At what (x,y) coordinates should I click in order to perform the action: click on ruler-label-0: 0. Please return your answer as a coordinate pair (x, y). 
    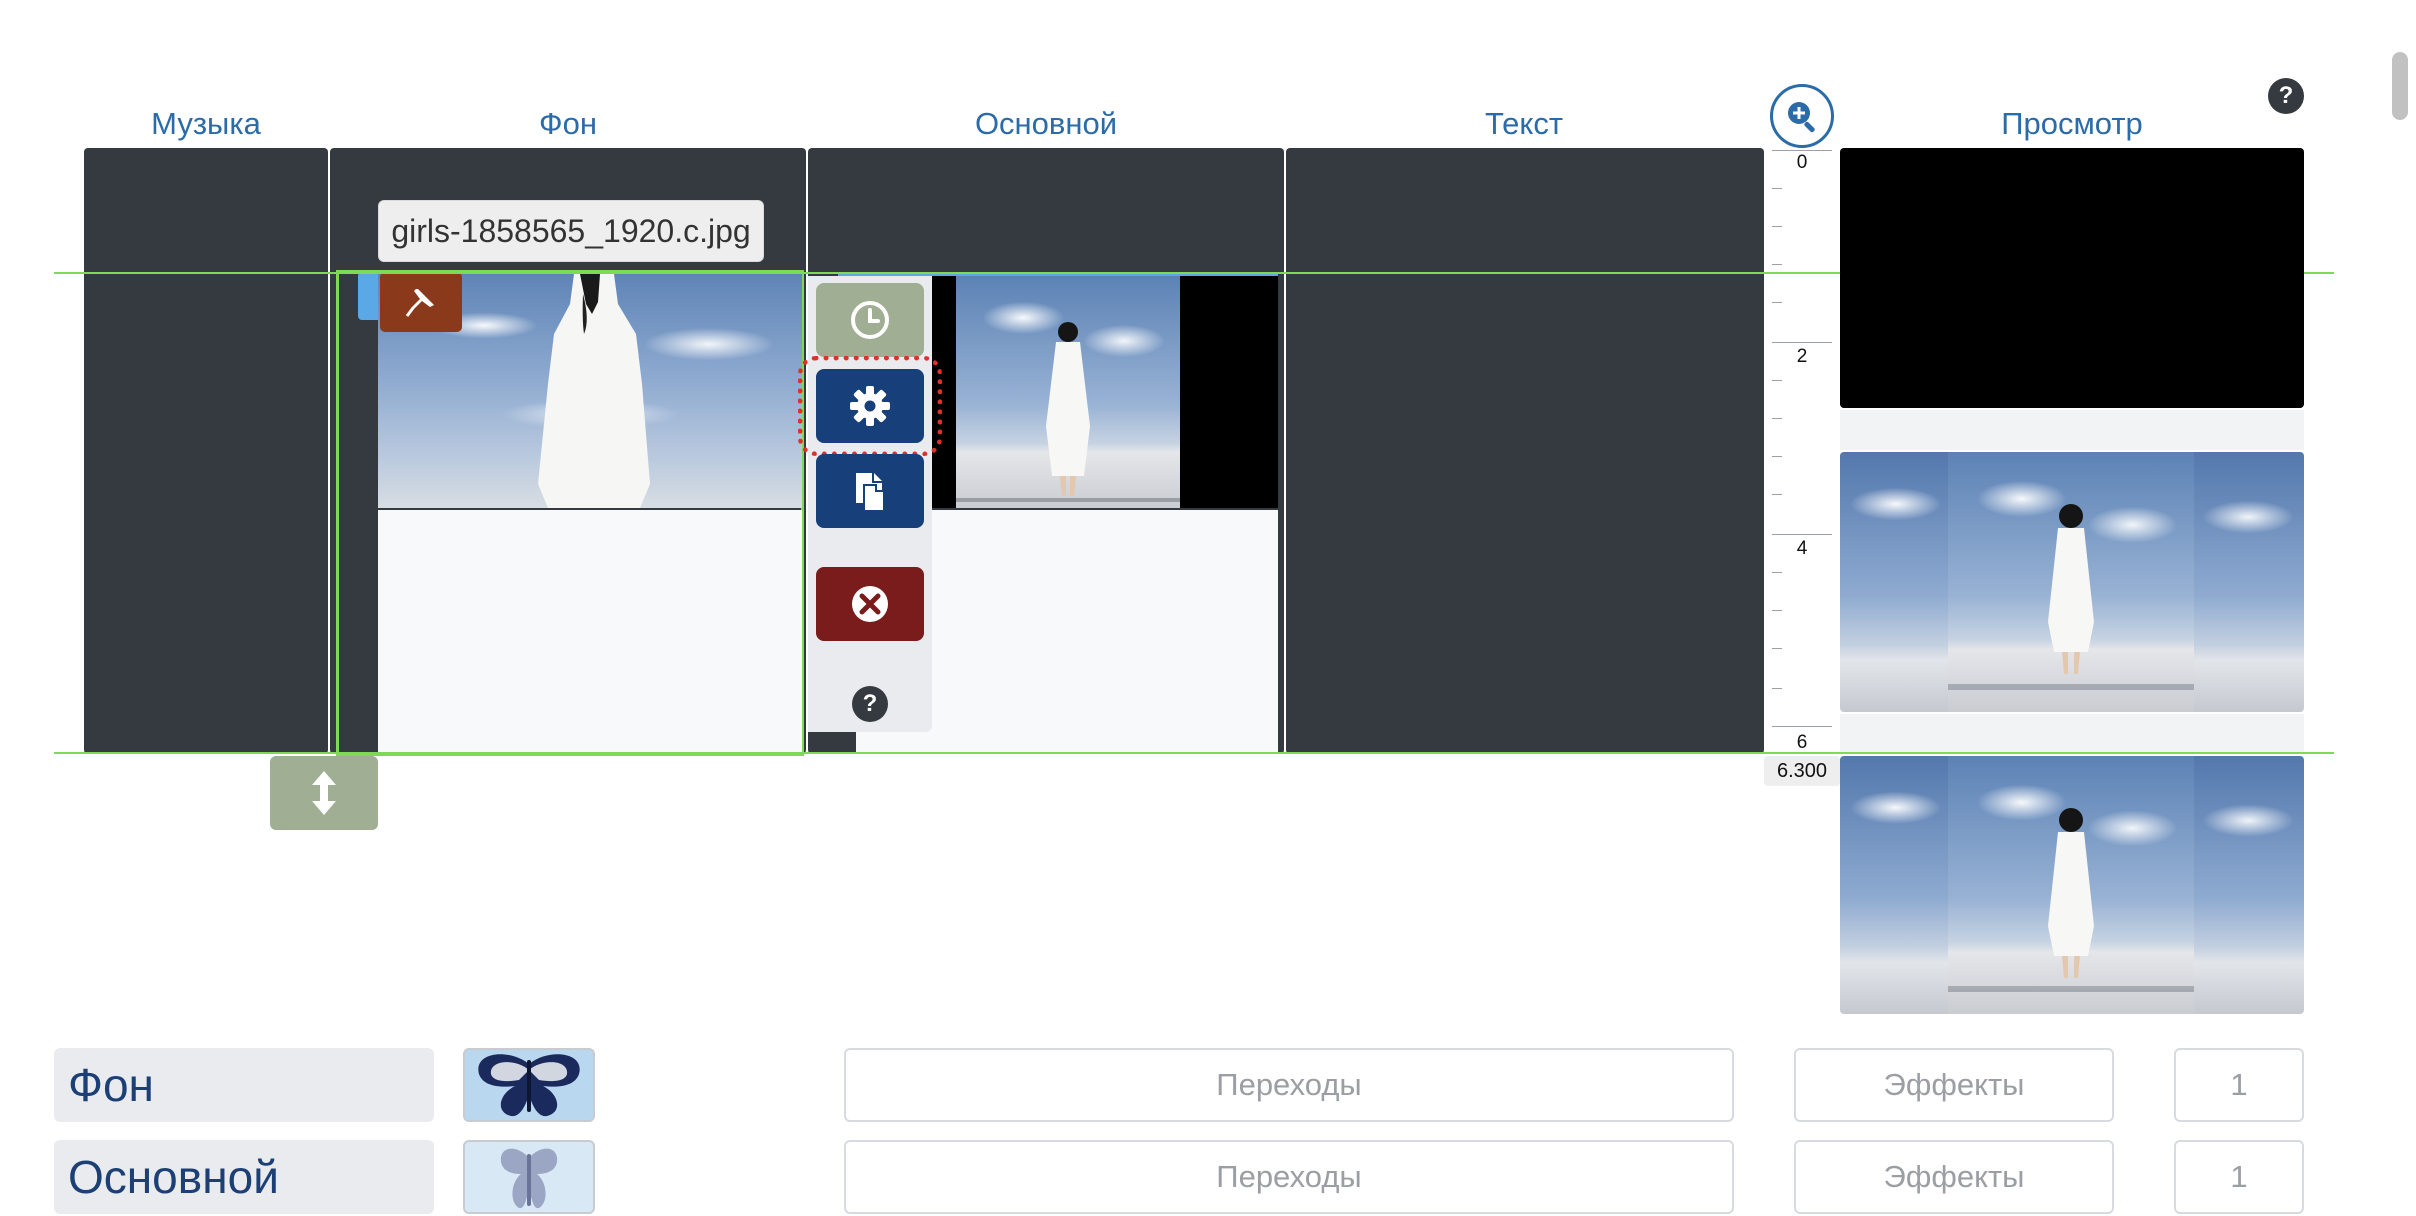
    Looking at the image, I should click on (1802, 162).